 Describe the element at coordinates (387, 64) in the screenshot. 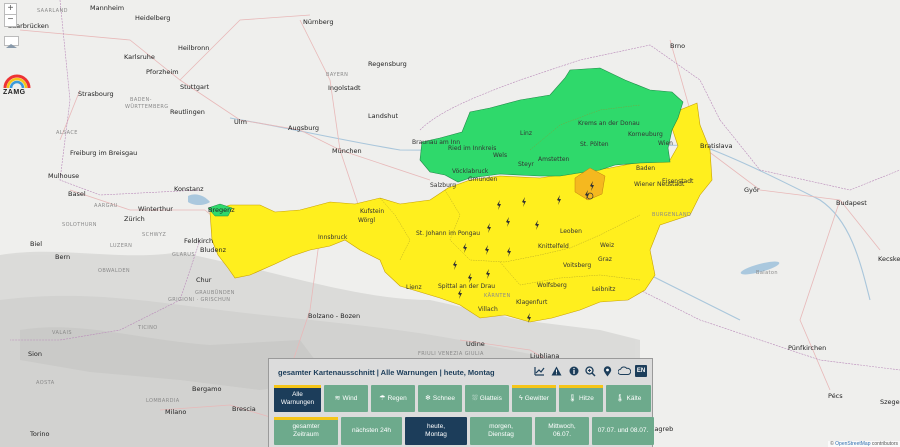

I see `place-label: Regensburg` at that location.